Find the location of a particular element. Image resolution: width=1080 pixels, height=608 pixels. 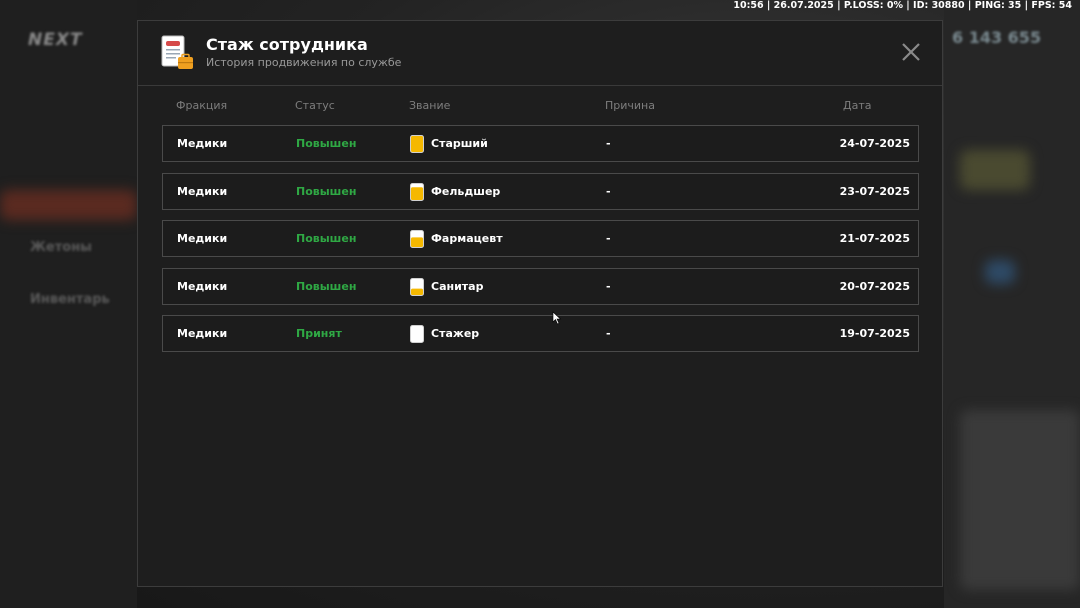

table-row: Медики Принят Стажер - 19-07-2025 is located at coordinates (540, 333).